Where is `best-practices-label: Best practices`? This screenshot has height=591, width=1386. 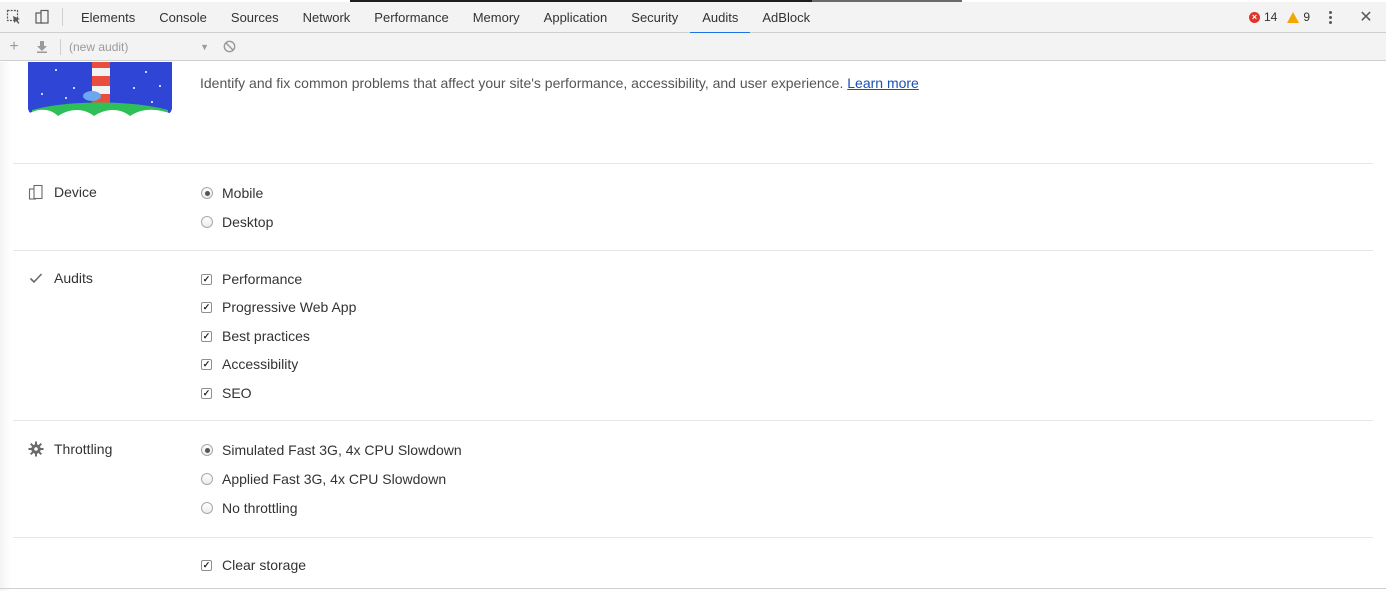
best-practices-label: Best practices is located at coordinates (266, 336).